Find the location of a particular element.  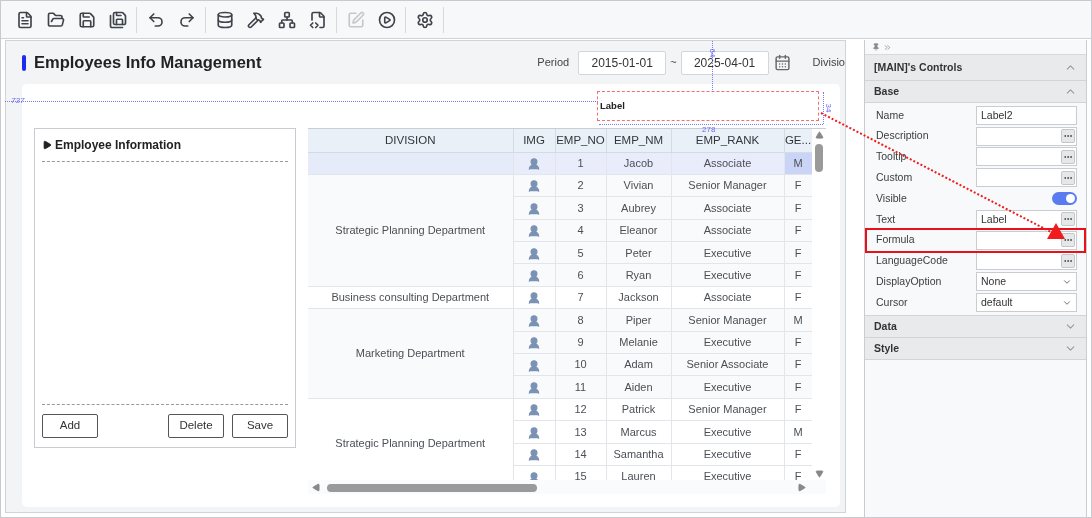

play-icon is located at coordinates (386, 19).